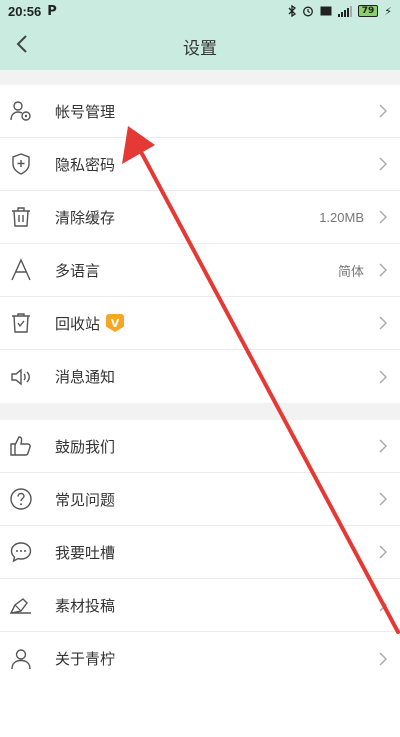 The width and height of the screenshot is (400, 737). I want to click on settings-row-recycle-bin: 回收站 V, so click(200, 323).